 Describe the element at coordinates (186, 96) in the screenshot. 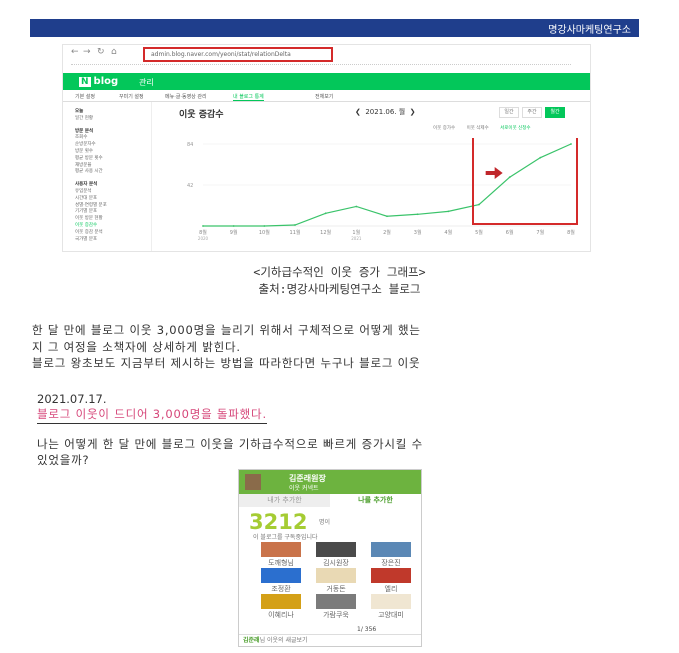

I see `tab-content: 메뉴·글·동영상 관리` at that location.